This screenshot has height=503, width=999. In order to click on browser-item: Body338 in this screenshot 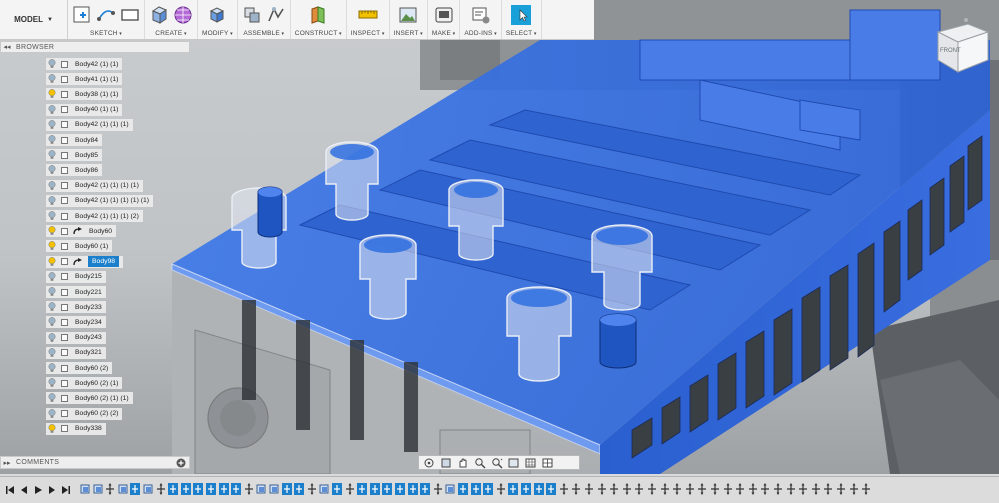, I will do `click(76, 428)`.